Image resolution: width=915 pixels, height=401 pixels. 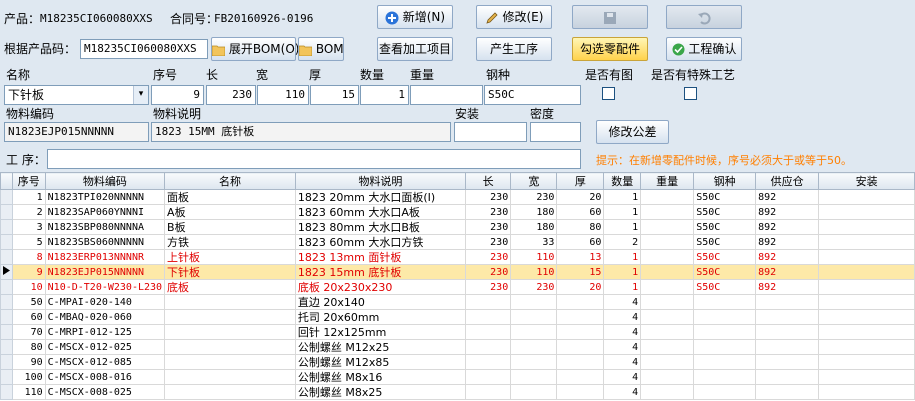 I want to click on table-row: 100 C-MSCX-008-016 公制螺丝 M8x16 4, so click(x=457, y=377).